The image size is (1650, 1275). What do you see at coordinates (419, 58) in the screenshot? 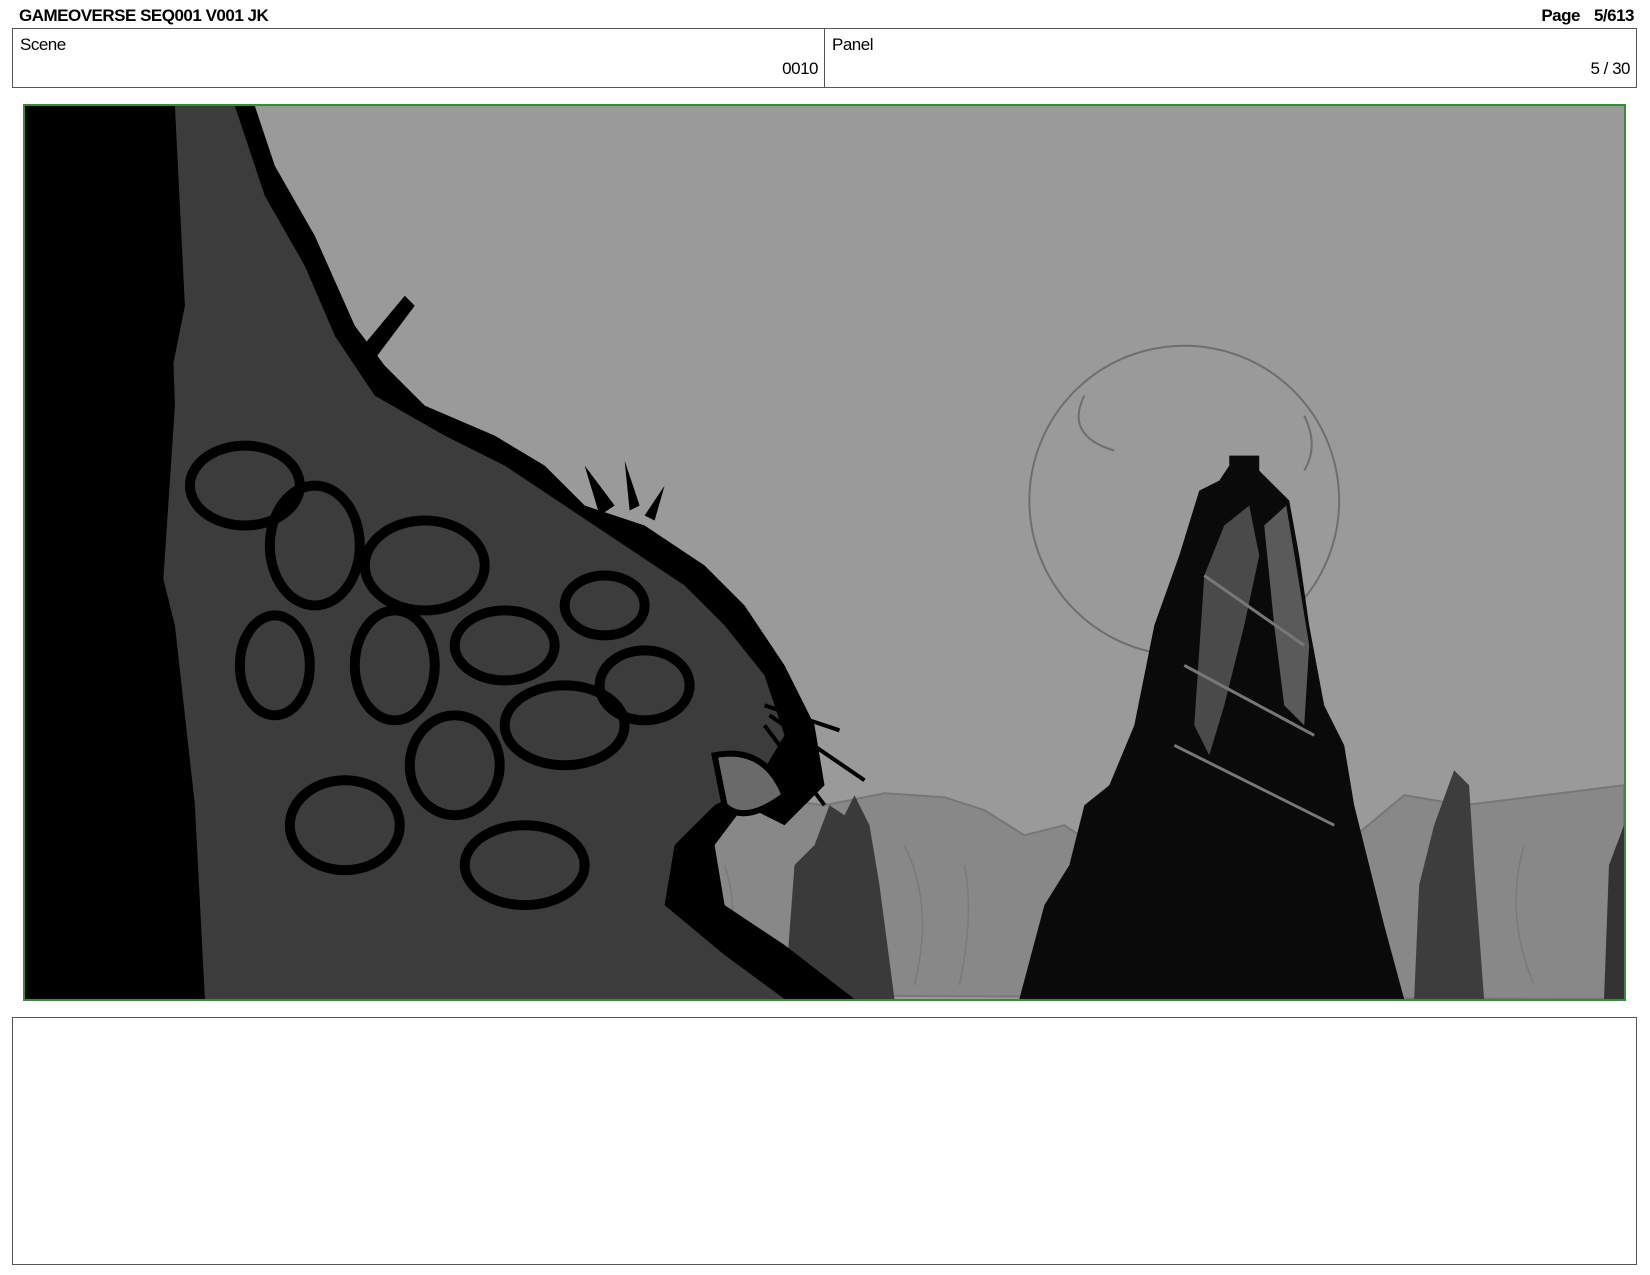
I see `scene-cell: Scene 0010` at bounding box center [419, 58].